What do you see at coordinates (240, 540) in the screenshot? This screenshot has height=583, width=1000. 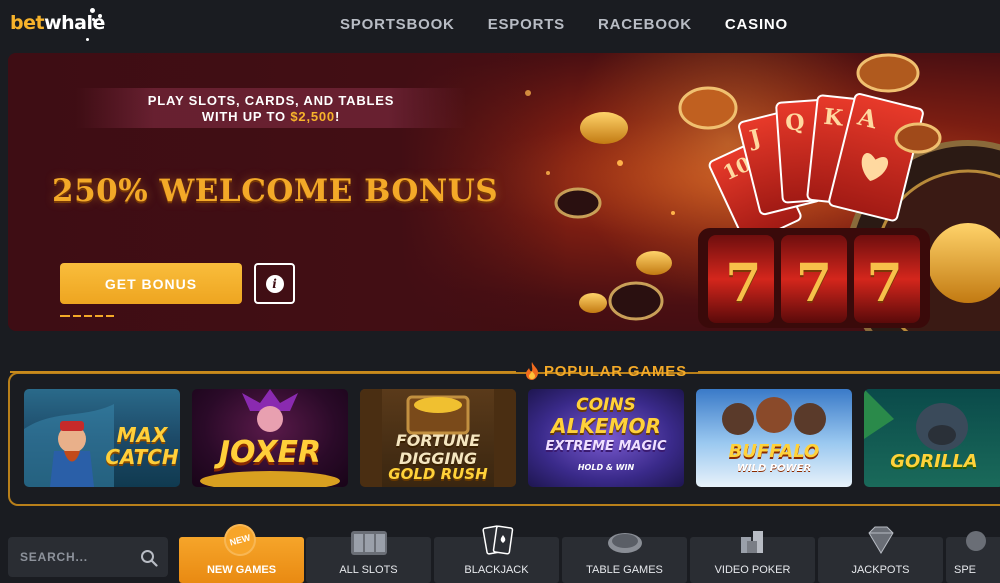 I see `new-badge: NEW` at bounding box center [240, 540].